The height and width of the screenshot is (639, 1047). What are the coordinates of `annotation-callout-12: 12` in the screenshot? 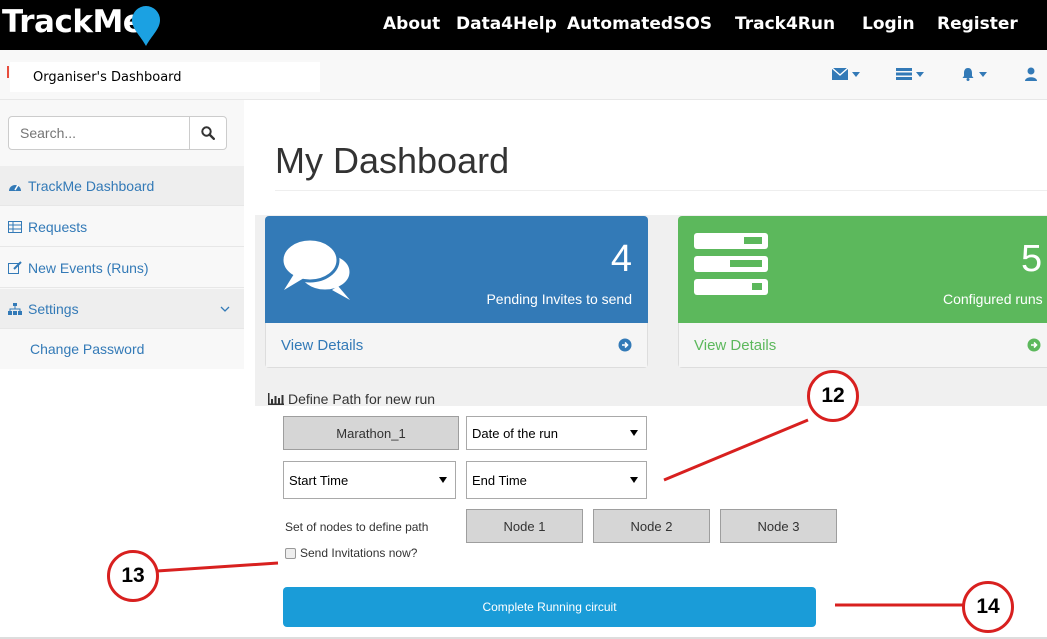 It's located at (833, 396).